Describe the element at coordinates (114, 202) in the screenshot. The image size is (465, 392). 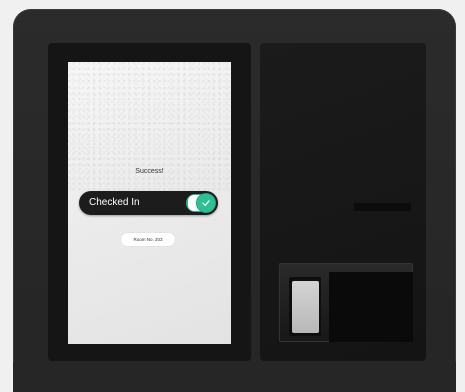
I see `toggle-label: Checked In` at that location.